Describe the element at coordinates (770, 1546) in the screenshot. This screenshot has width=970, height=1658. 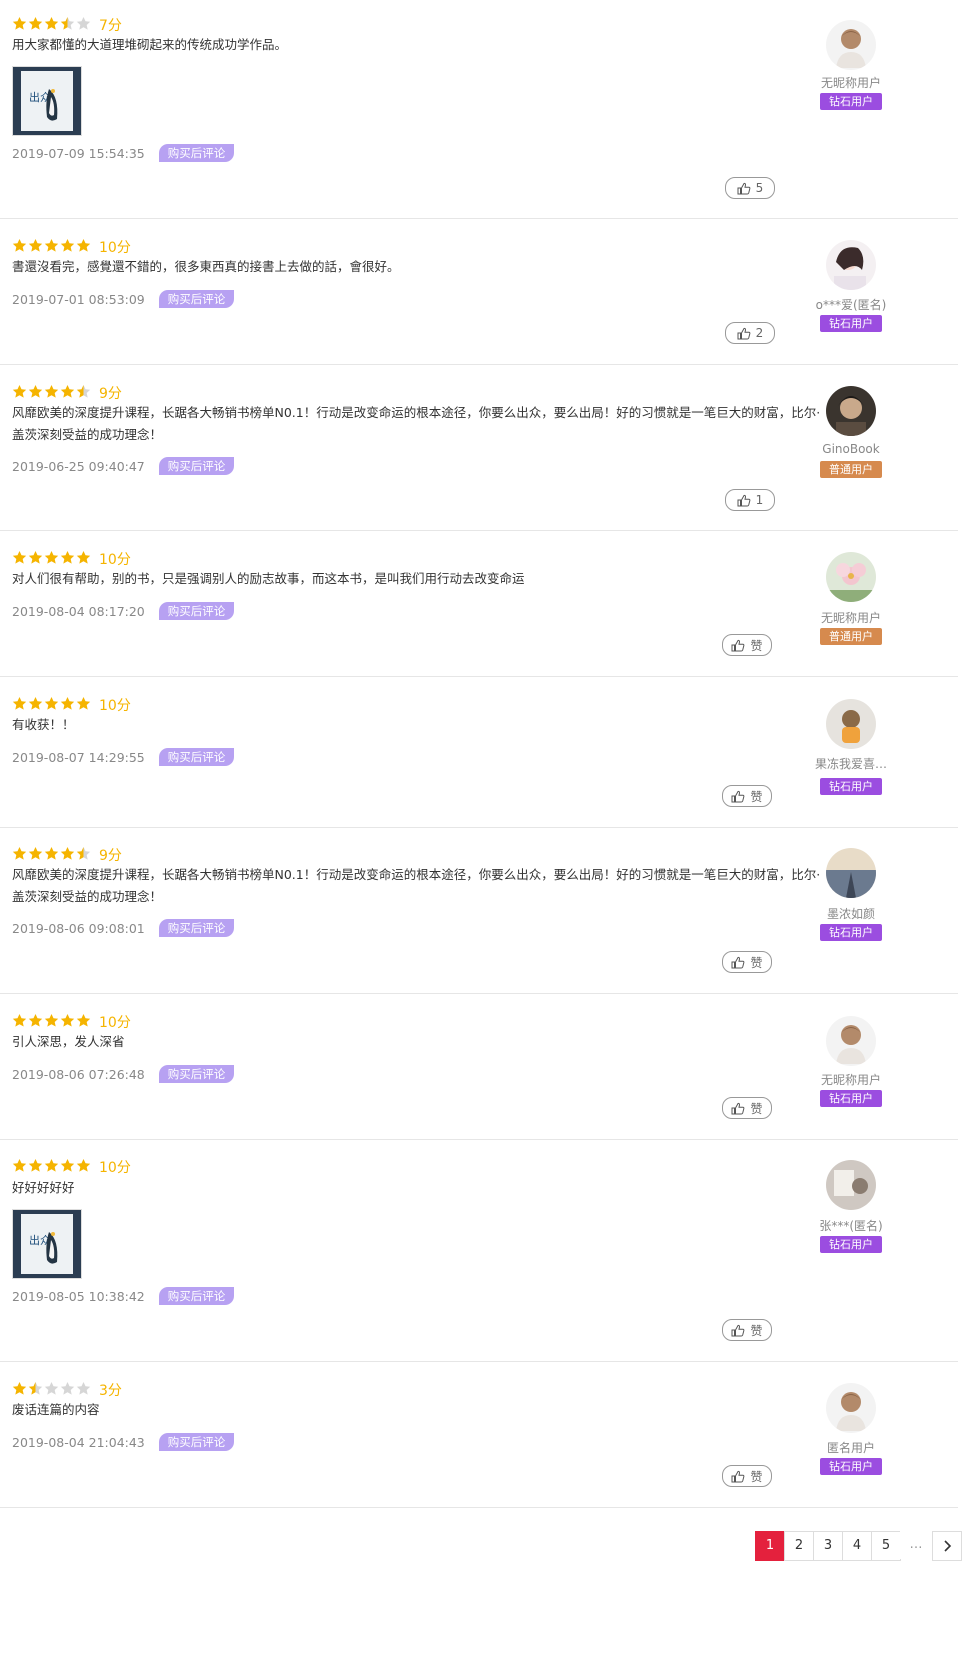
I see `page-1-button: 1` at that location.